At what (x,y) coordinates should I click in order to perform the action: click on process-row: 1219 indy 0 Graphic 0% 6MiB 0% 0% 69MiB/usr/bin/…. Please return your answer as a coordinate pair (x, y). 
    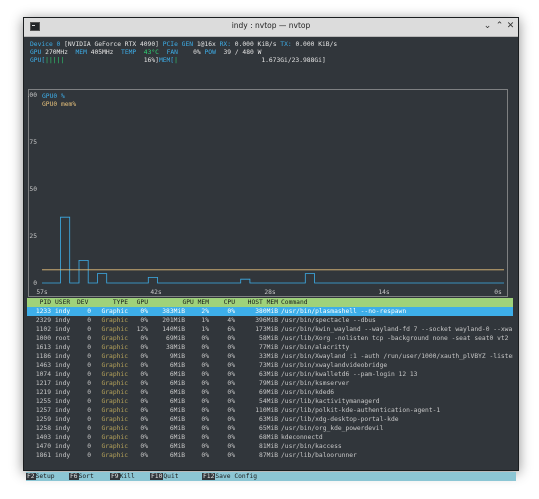
    Looking at the image, I should click on (270, 392).